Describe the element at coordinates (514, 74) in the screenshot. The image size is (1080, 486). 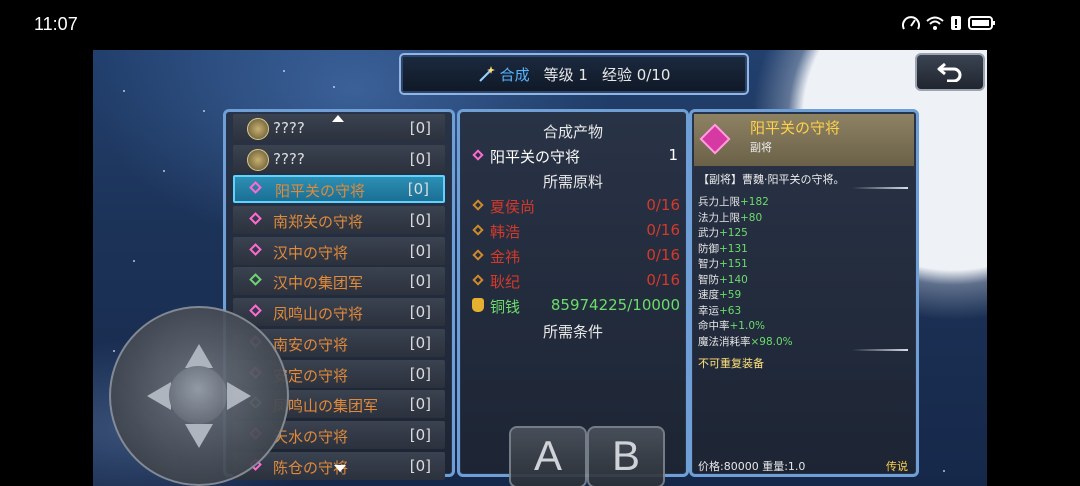
I see `craft-label: 合成` at that location.